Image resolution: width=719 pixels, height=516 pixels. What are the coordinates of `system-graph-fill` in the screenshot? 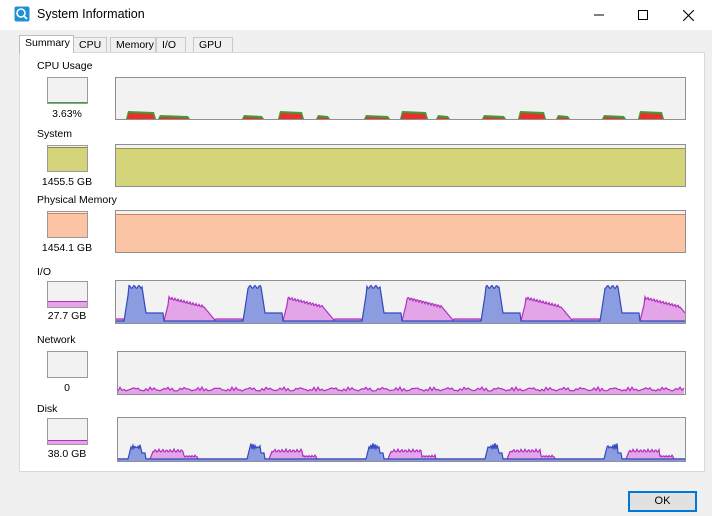 It's located at (400, 167).